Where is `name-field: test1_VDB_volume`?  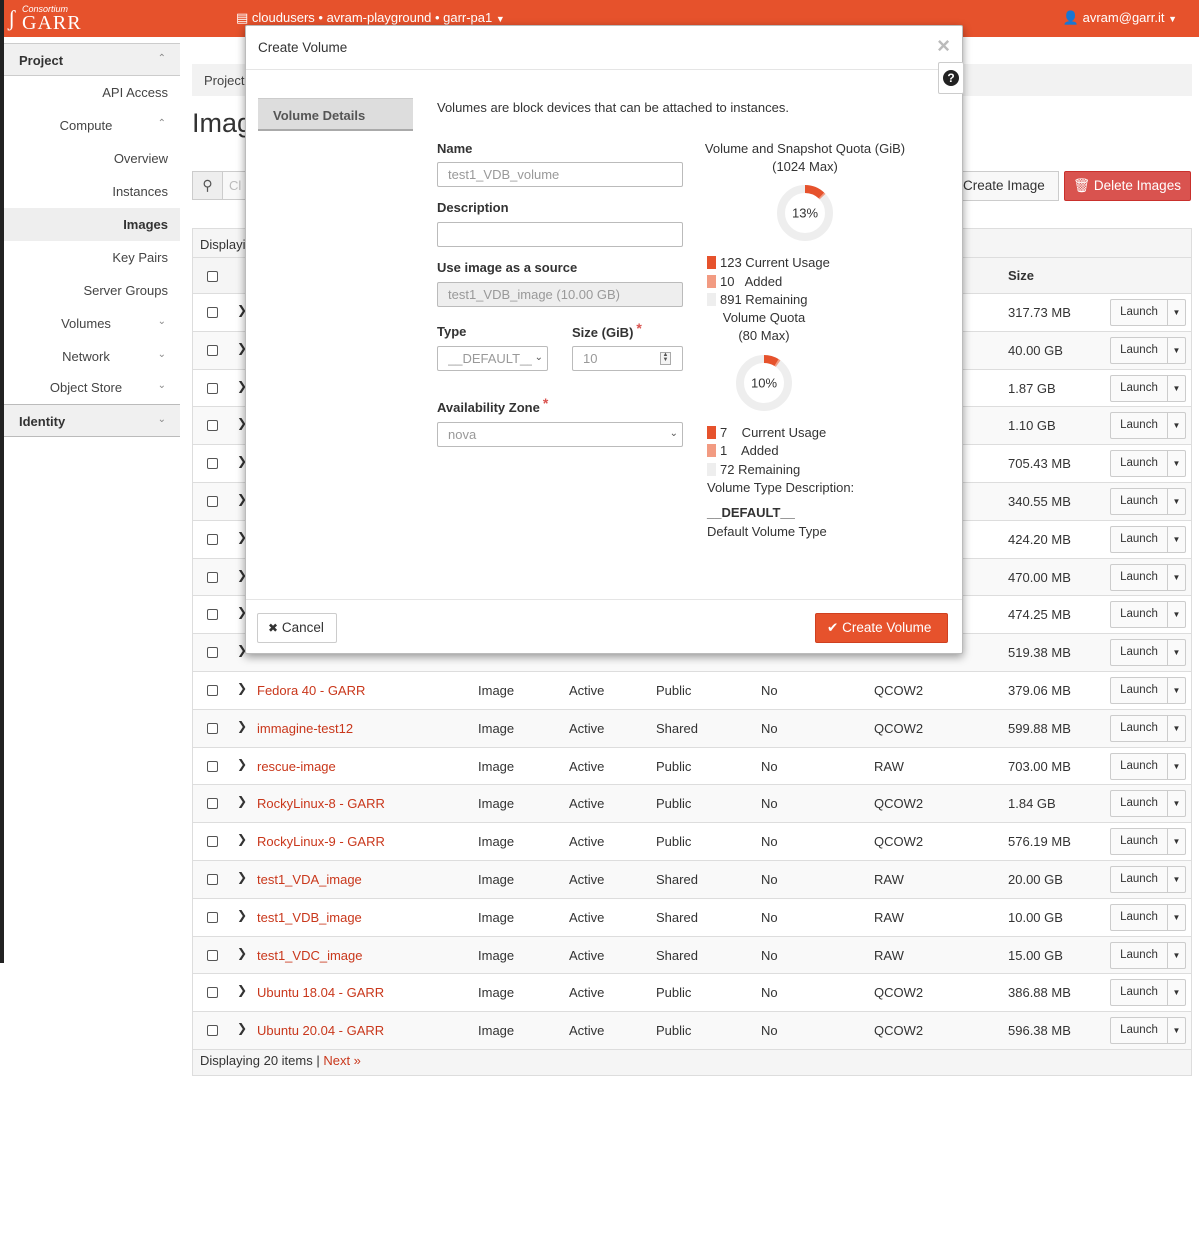 name-field: test1_VDB_volume is located at coordinates (560, 174).